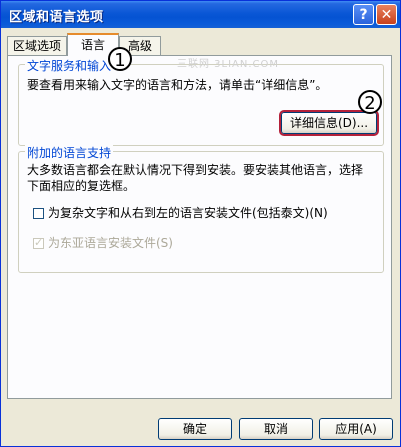 The height and width of the screenshot is (447, 401). What do you see at coordinates (370, 102) in the screenshot?
I see `callout-marker-2: 2` at bounding box center [370, 102].